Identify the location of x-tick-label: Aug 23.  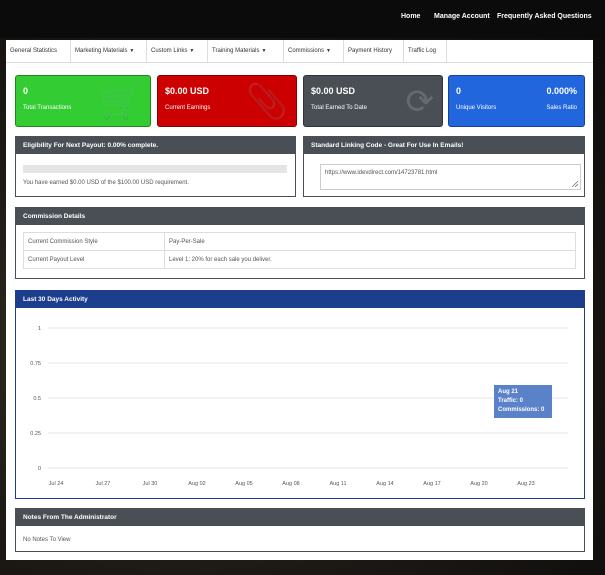
(525, 484).